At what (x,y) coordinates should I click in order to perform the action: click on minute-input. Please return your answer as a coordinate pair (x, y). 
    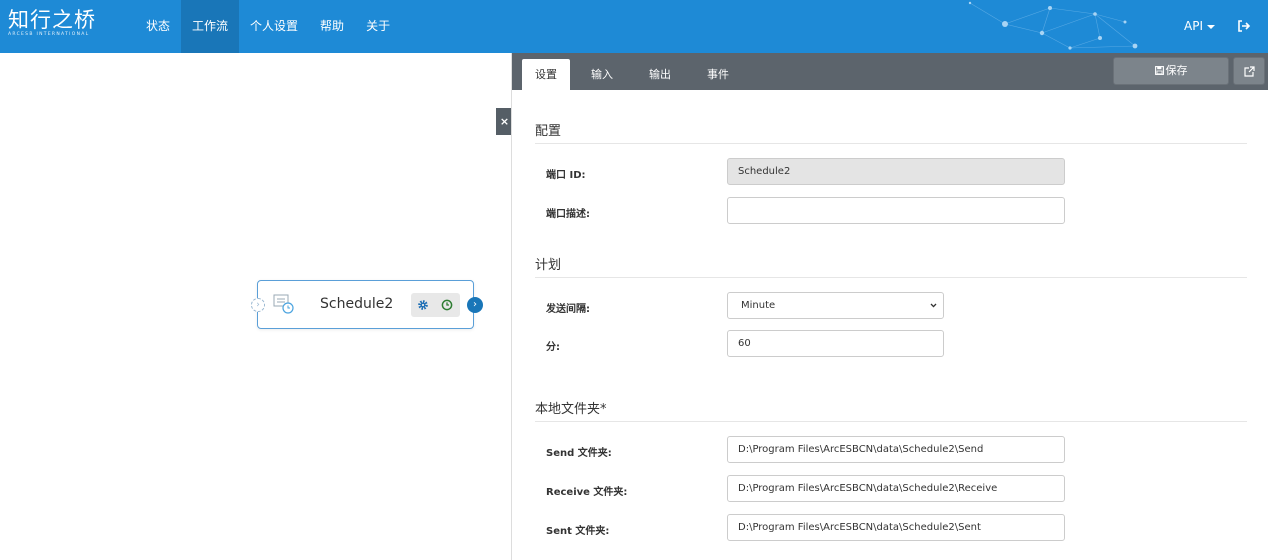
    Looking at the image, I should click on (835, 343).